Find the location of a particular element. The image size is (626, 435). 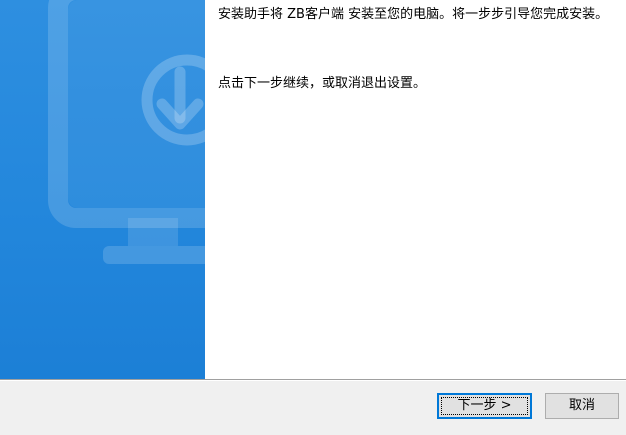

button-bar: 下一步 > 取消 is located at coordinates (313, 408).